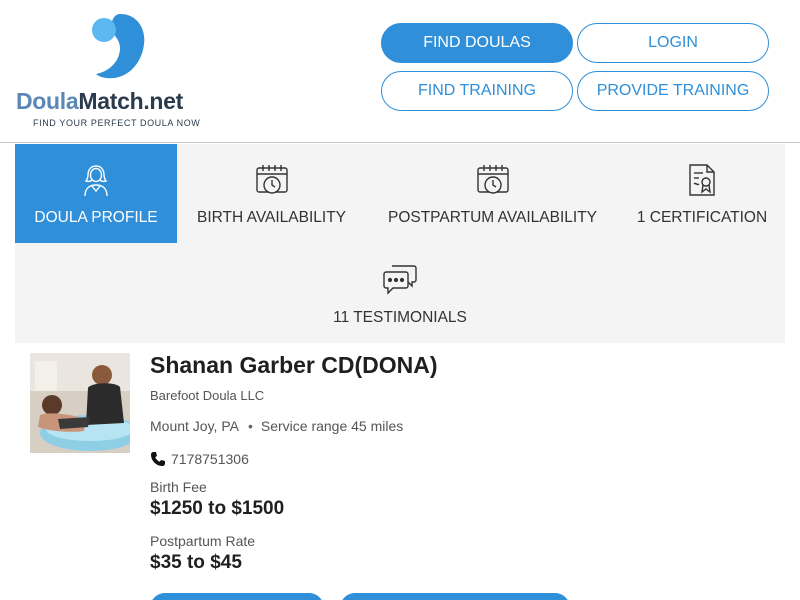 The image size is (800, 600). What do you see at coordinates (673, 91) in the screenshot?
I see `provide-training-button: PROVIDE TRAINING` at bounding box center [673, 91].